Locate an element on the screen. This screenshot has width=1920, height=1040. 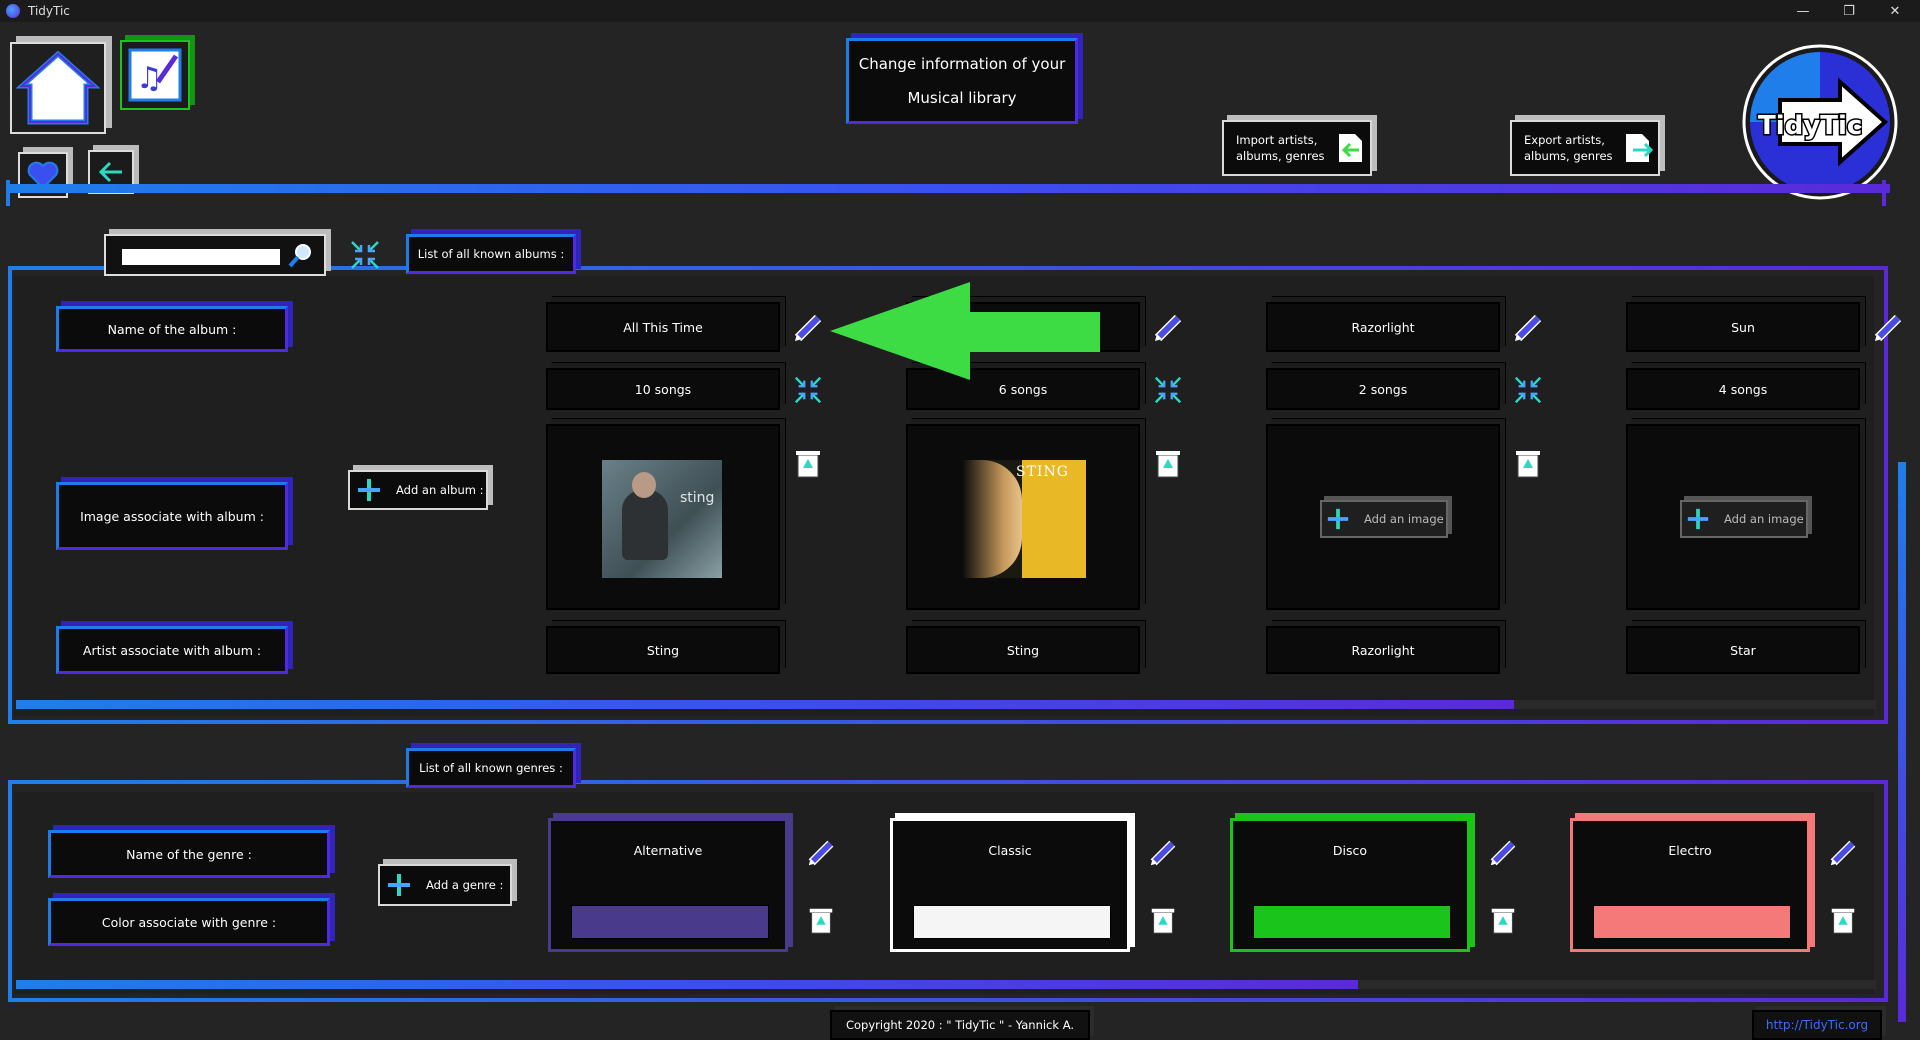
album-image-box: sting is located at coordinates (663, 517).